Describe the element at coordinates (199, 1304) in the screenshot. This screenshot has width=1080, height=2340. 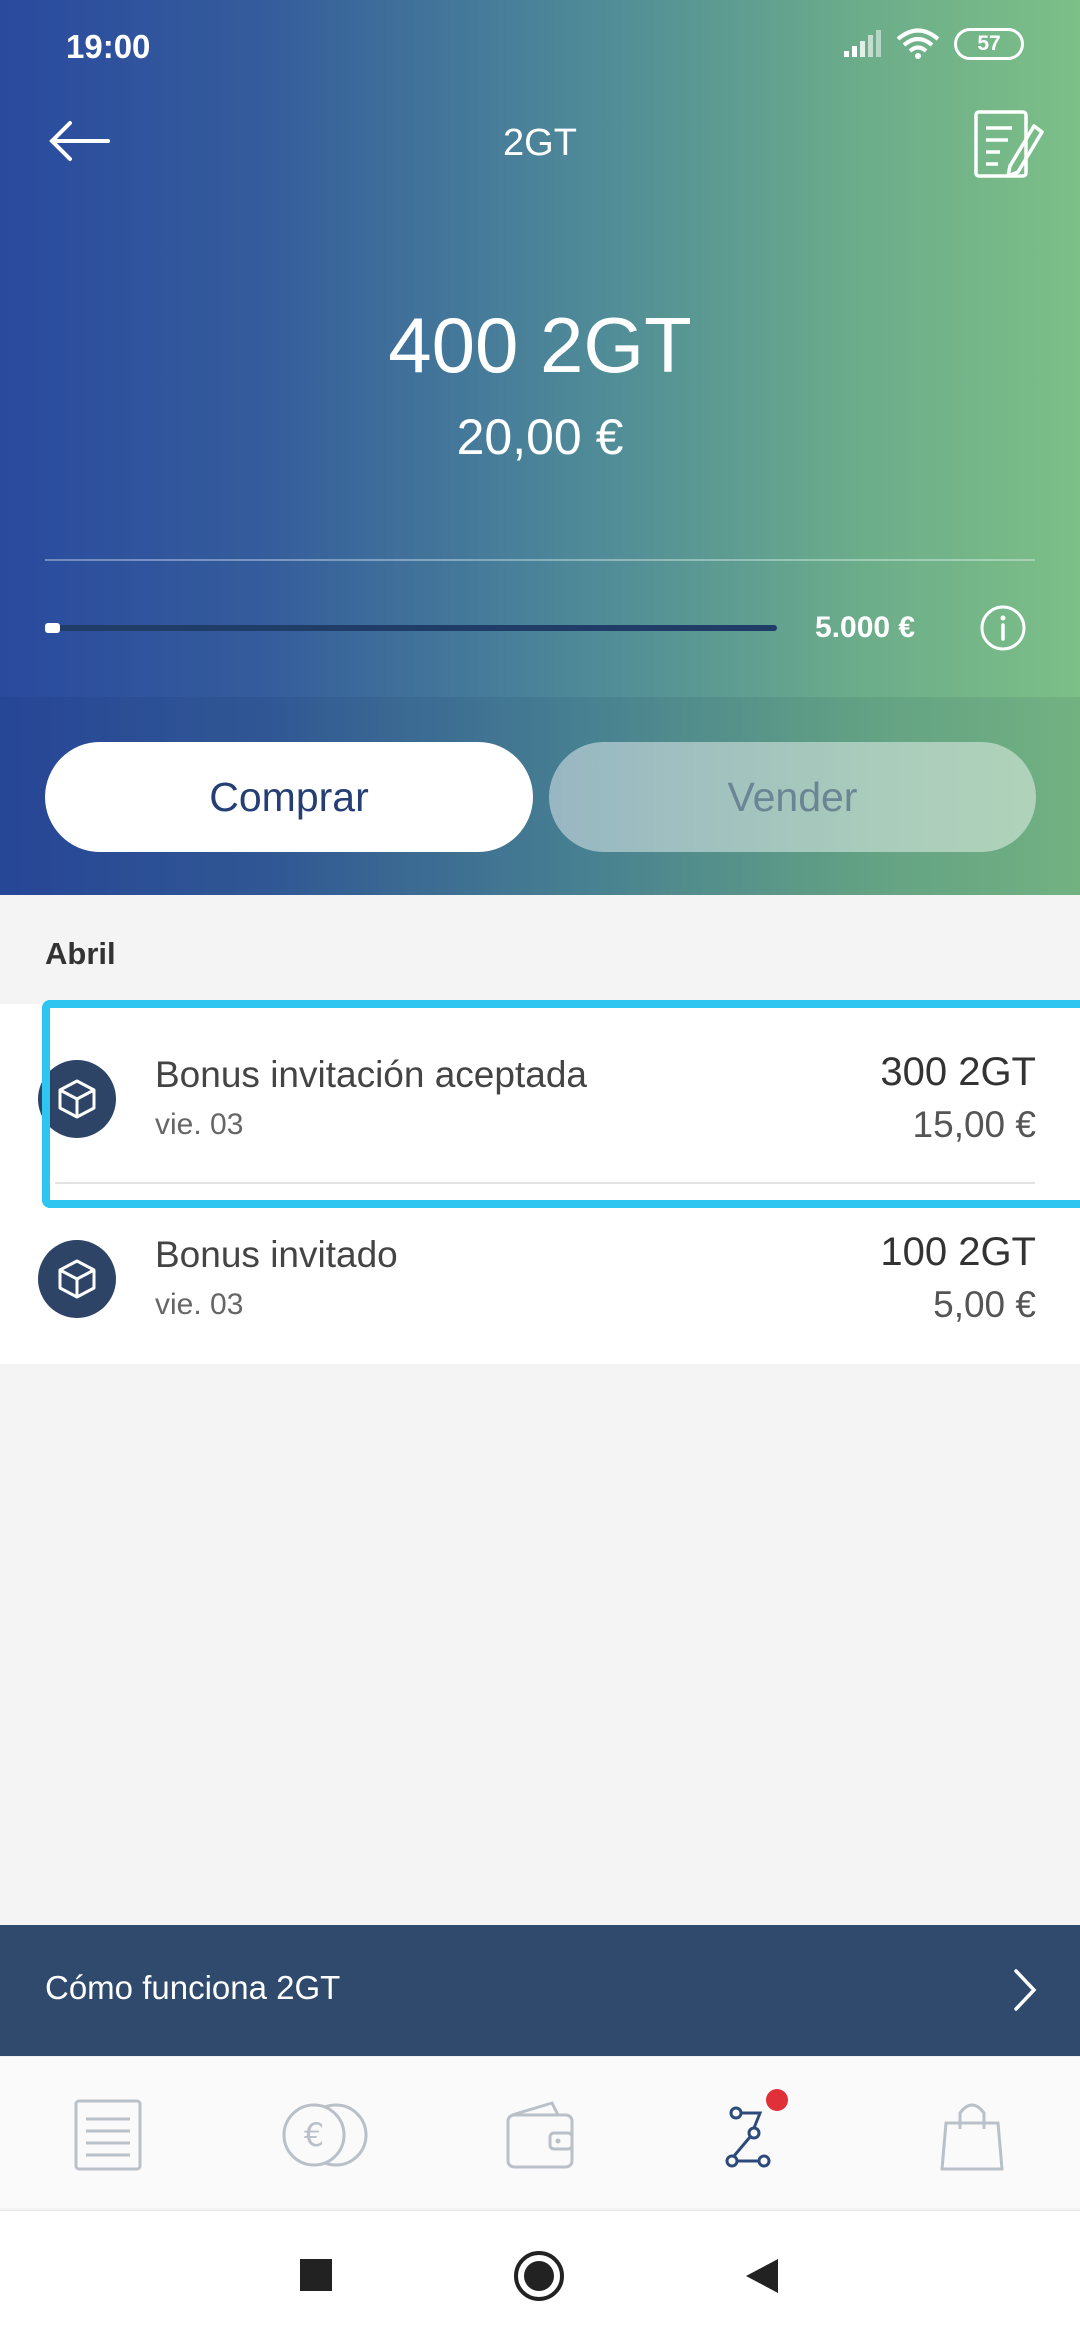
I see `transaction-date: vie. 03` at that location.